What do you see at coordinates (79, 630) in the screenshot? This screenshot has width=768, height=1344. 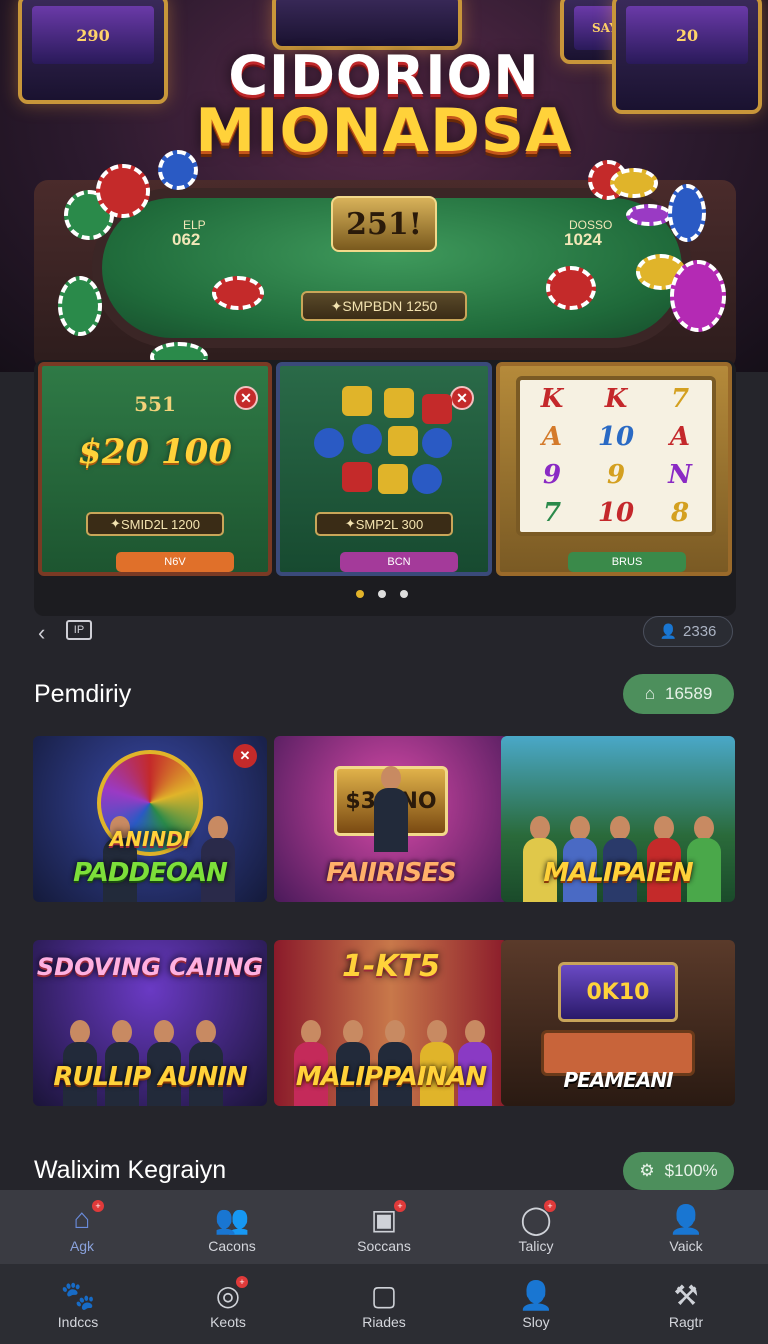 I see `tag-button: IP` at bounding box center [79, 630].